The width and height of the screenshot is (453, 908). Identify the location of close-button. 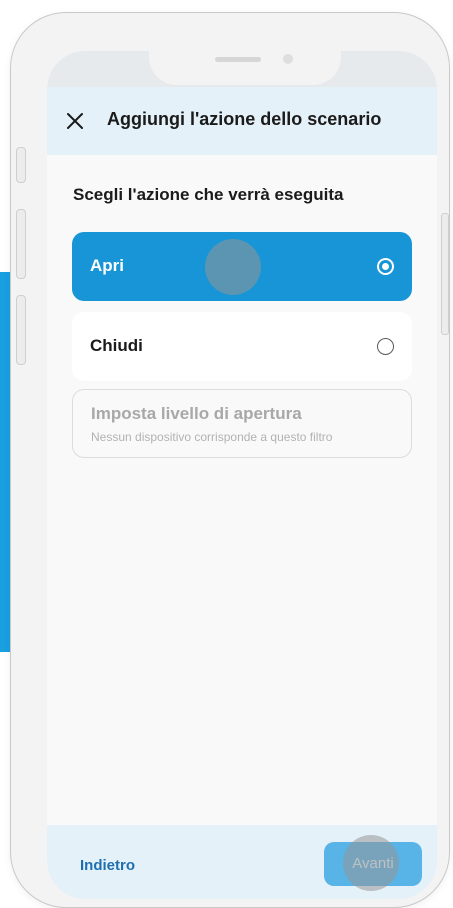
(75, 121).